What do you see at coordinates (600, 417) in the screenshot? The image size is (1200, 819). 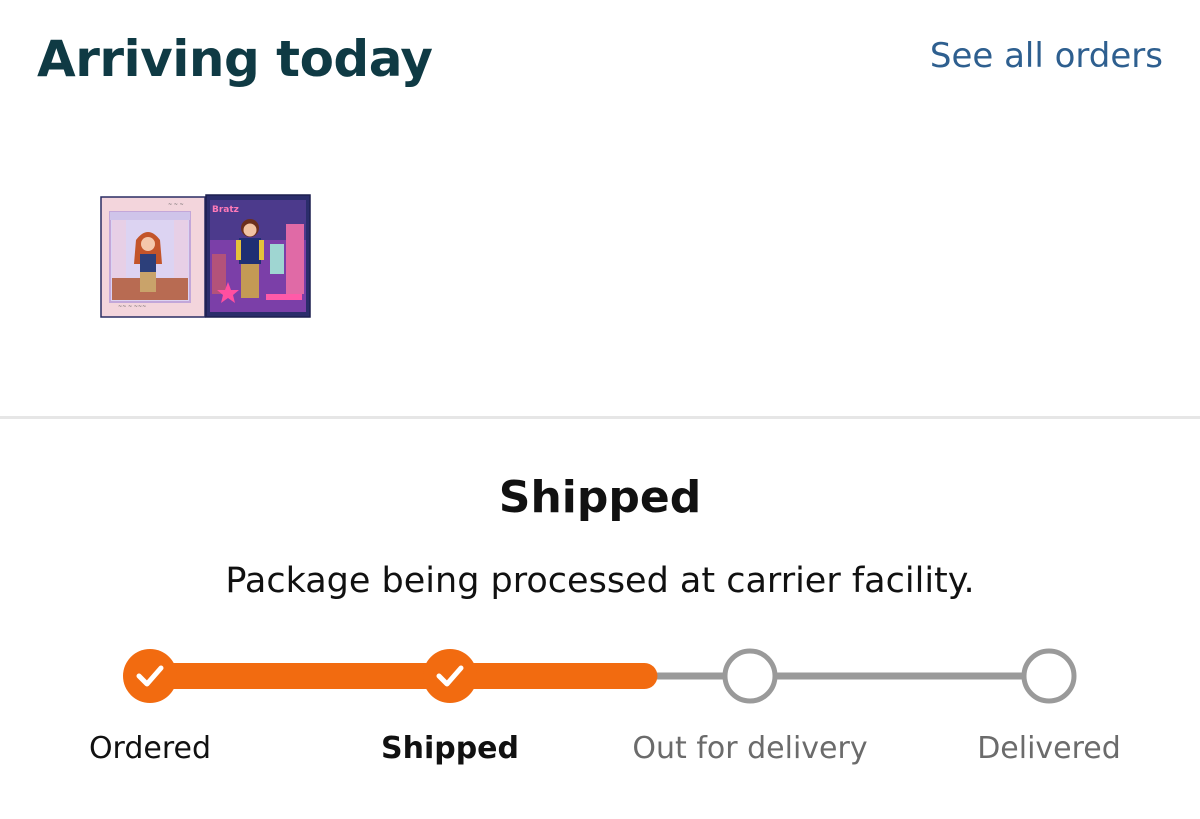 I see `section-divider` at bounding box center [600, 417].